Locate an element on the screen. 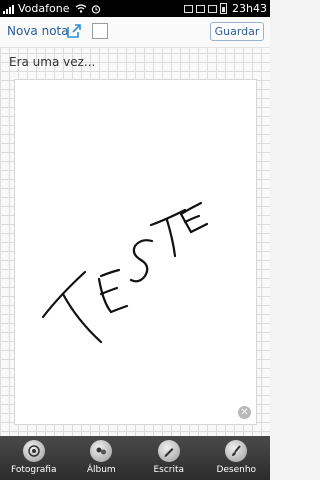 The width and height of the screenshot is (320, 480). brush-icon is located at coordinates (236, 451).